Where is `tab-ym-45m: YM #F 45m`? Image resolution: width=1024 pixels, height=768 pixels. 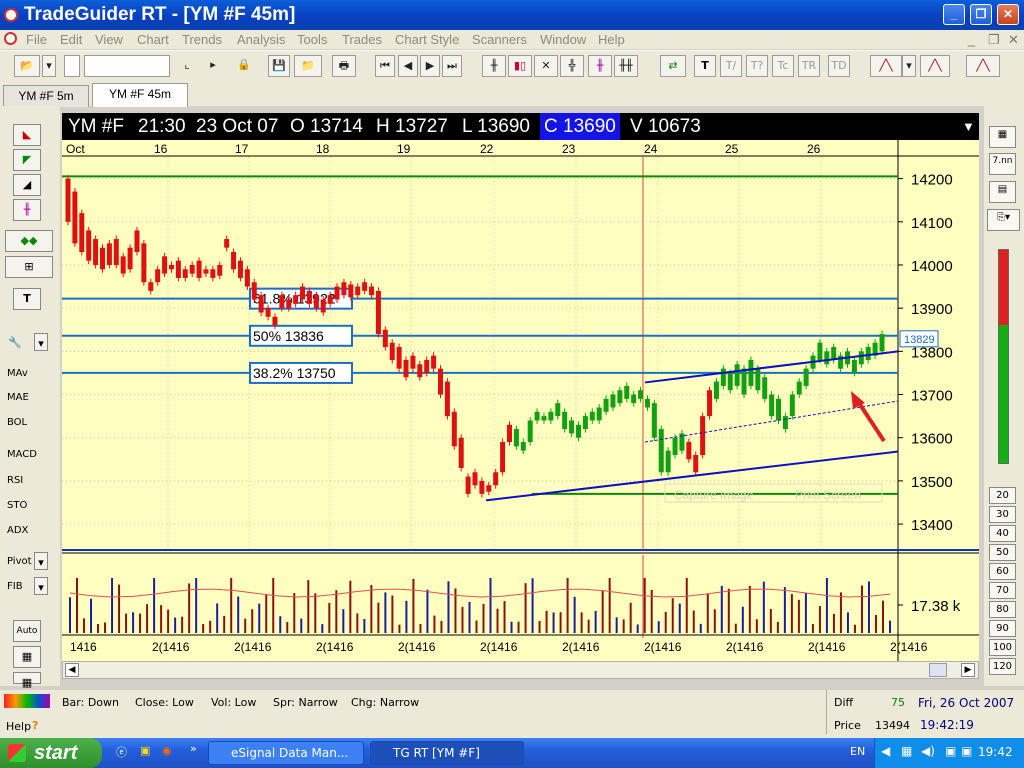
tab-ym-45m: YM #F 45m is located at coordinates (140, 95).